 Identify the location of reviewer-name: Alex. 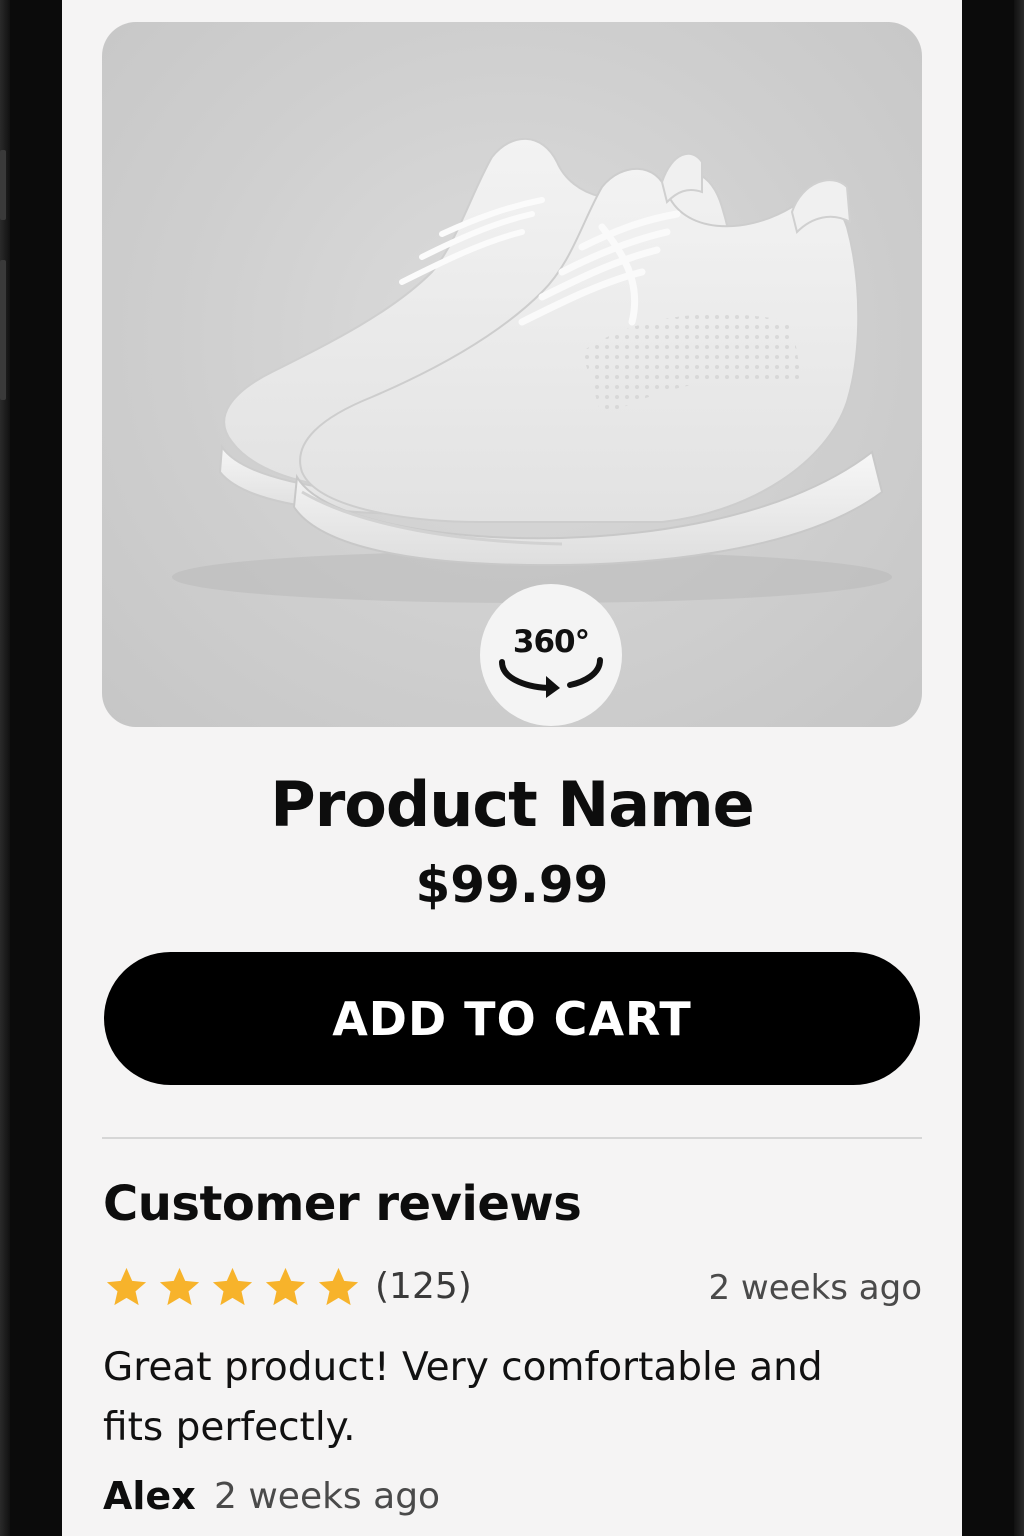
(149, 1496).